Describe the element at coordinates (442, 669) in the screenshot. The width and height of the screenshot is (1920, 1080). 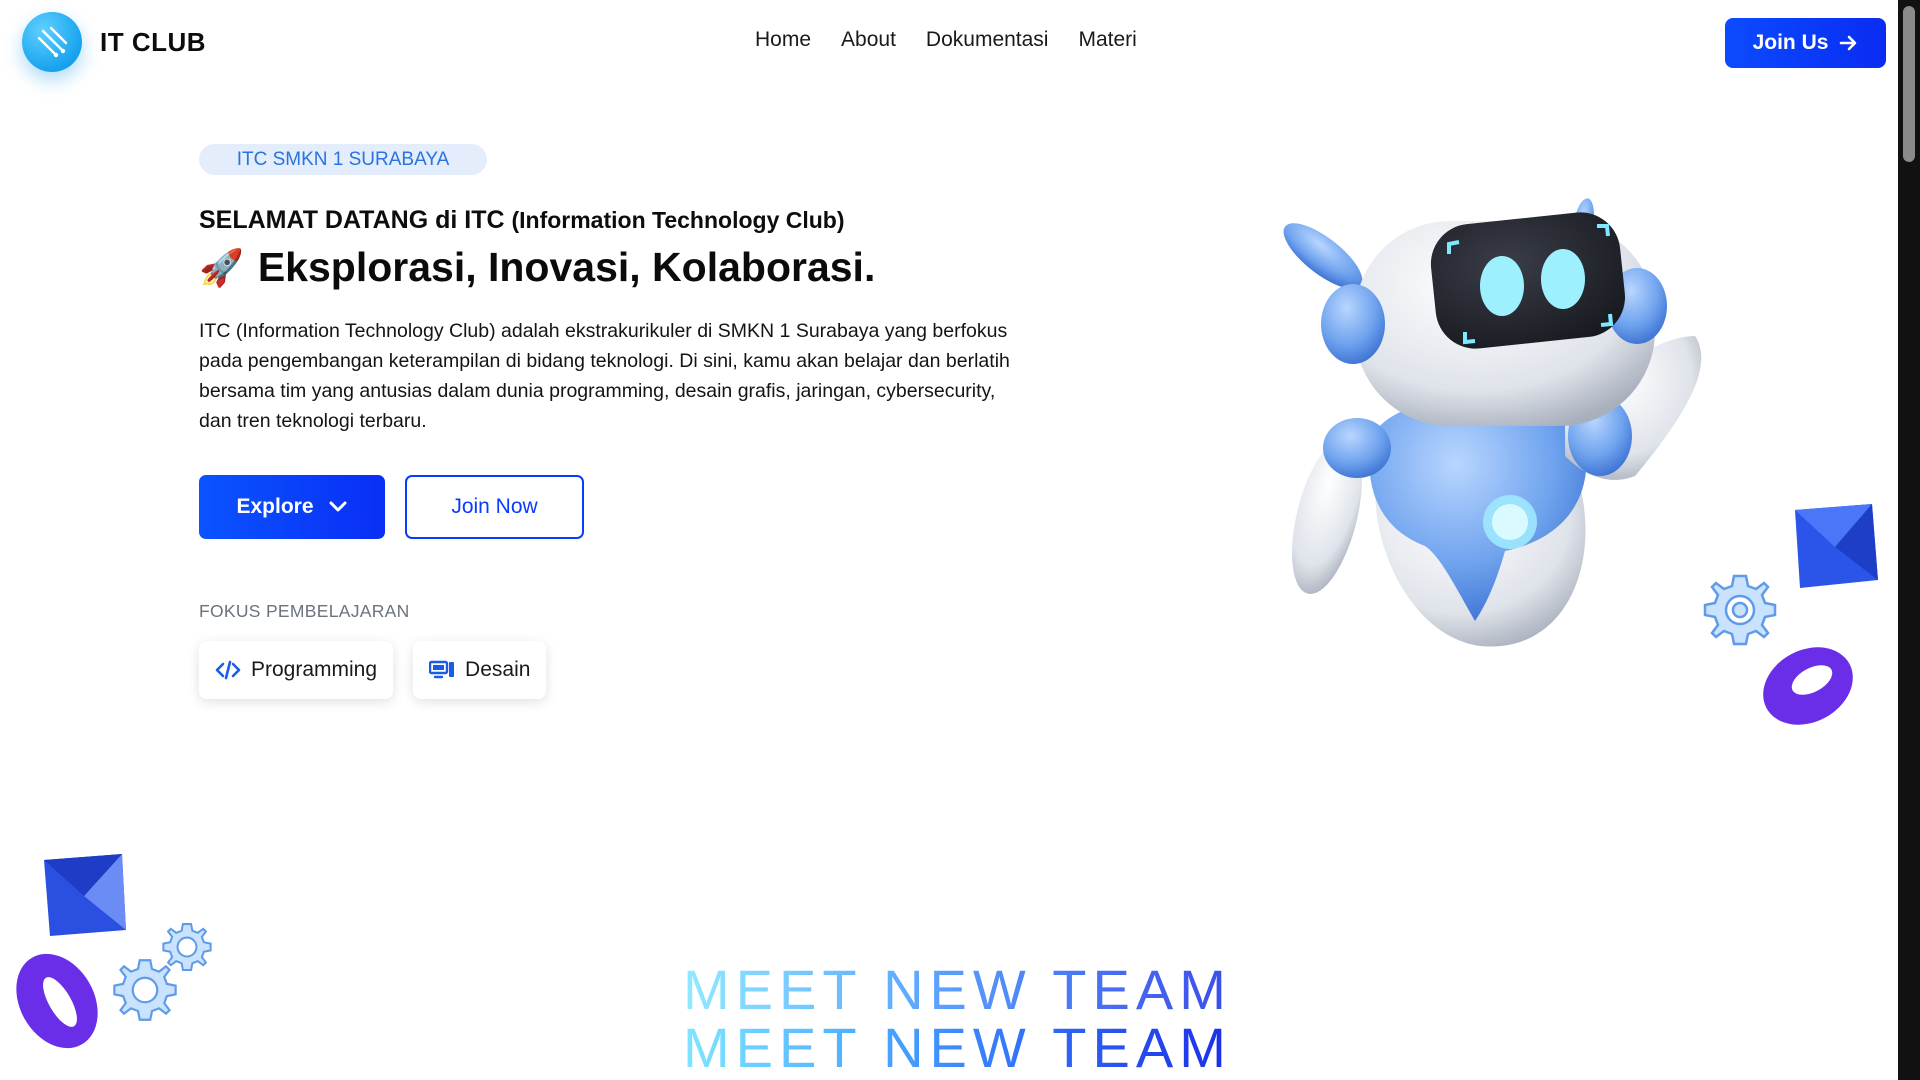
I see `monitor-icon` at that location.